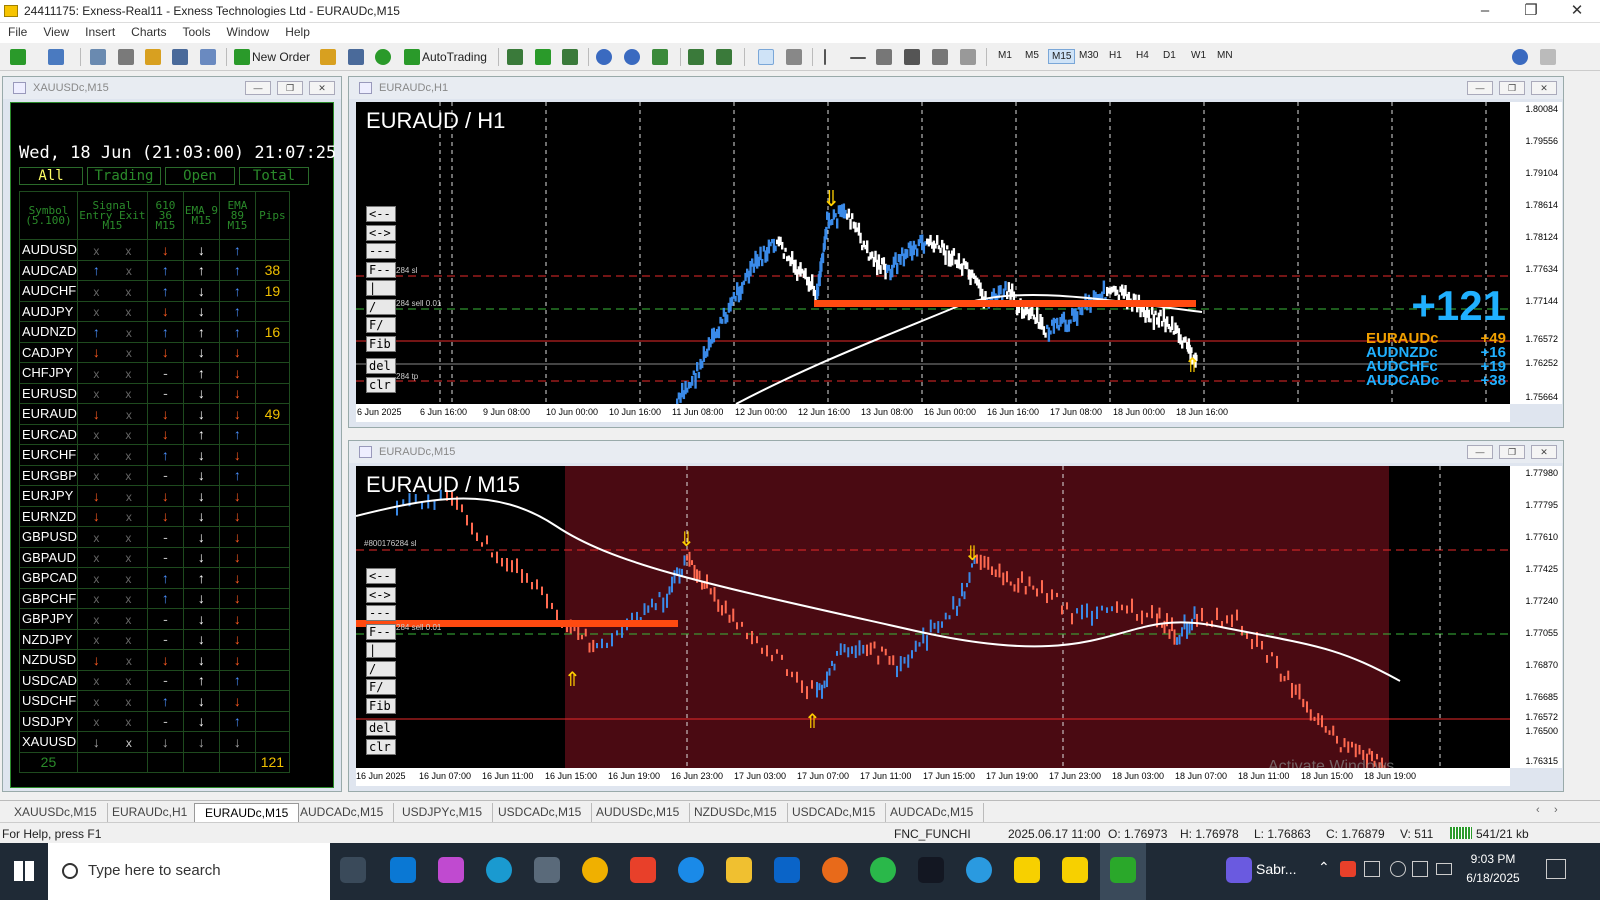 The width and height of the screenshot is (1600, 900). What do you see at coordinates (1372, 869) in the screenshot?
I see `tray-device-icon` at bounding box center [1372, 869].